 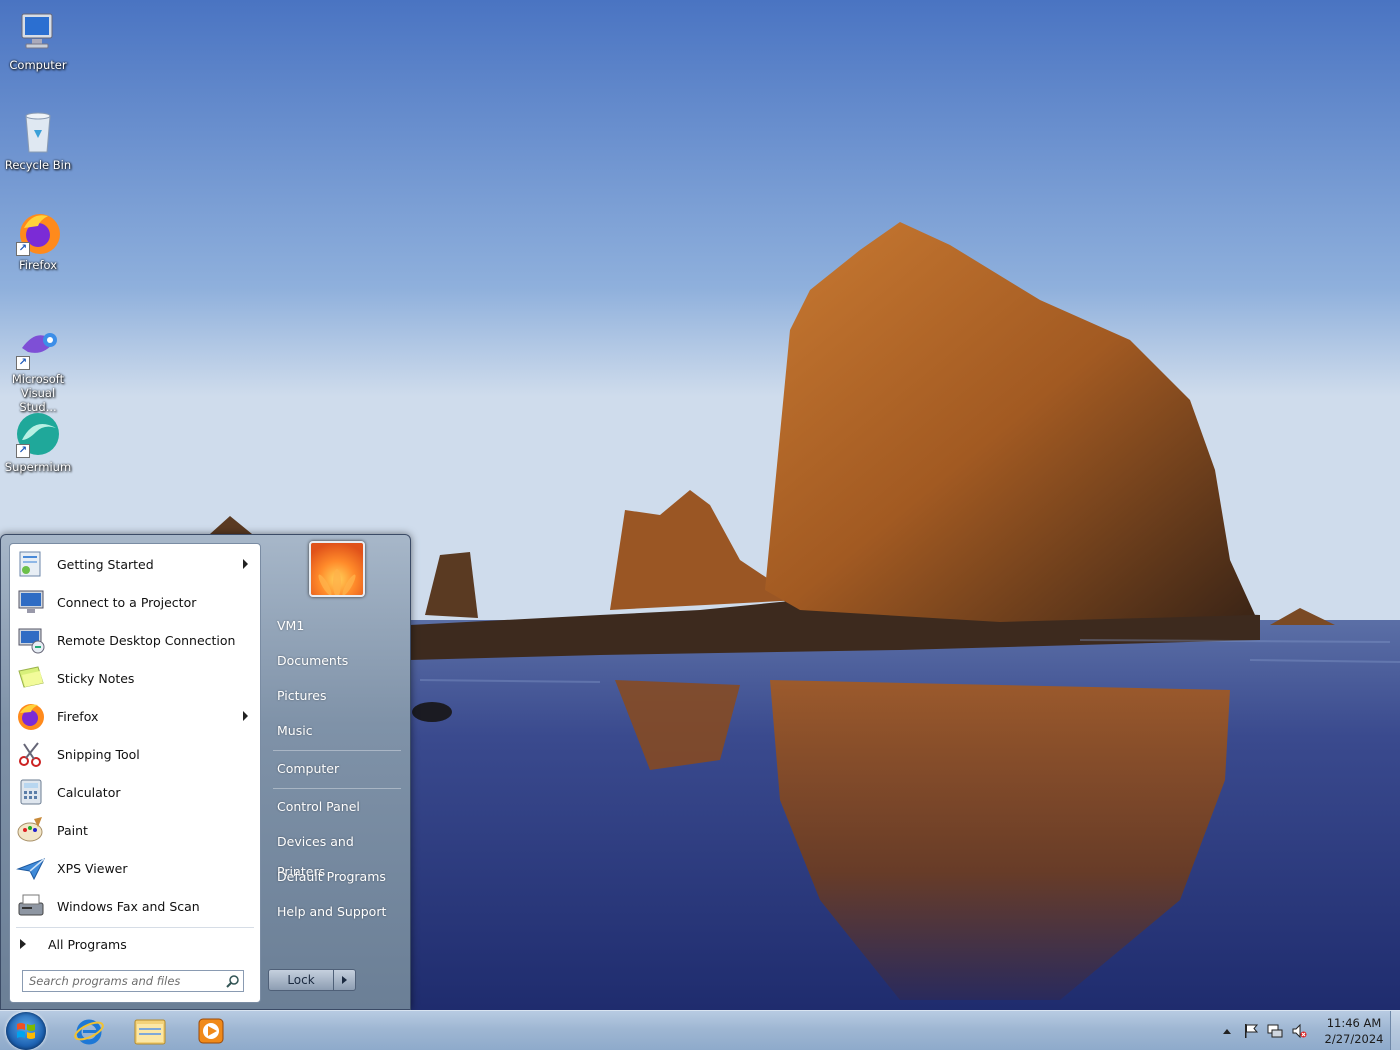 I want to click on chevron-right-icon, so click(x=344, y=980).